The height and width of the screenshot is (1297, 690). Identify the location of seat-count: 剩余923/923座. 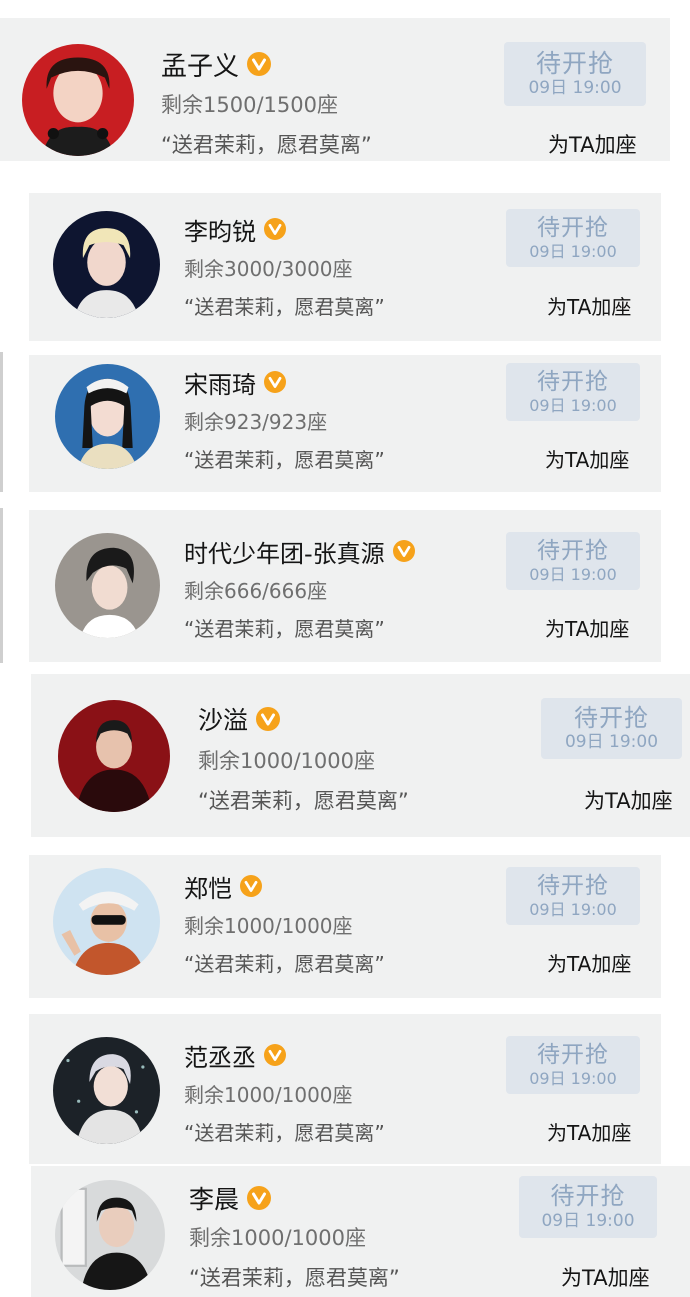
(256, 422).